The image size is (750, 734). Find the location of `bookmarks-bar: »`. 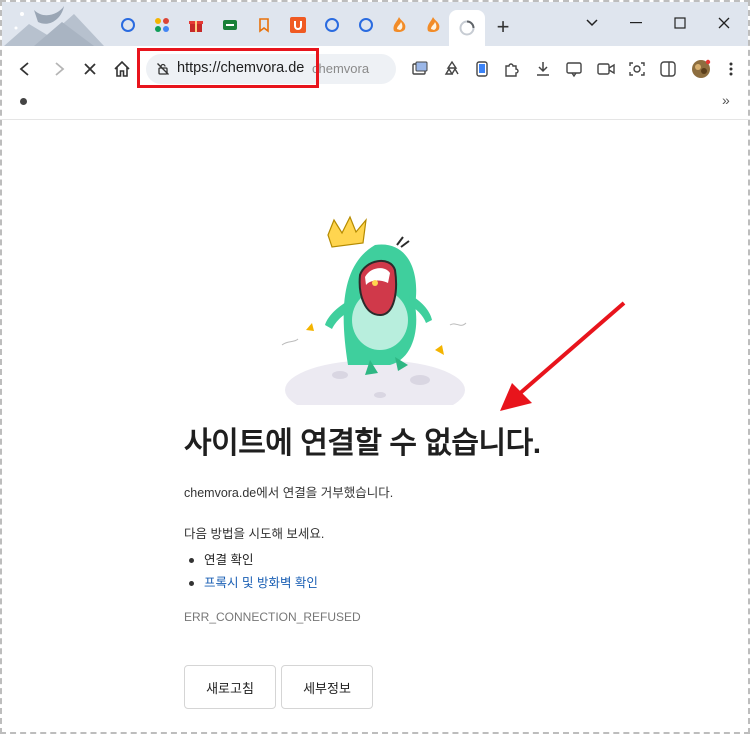

bookmarks-bar: » is located at coordinates (375, 106).